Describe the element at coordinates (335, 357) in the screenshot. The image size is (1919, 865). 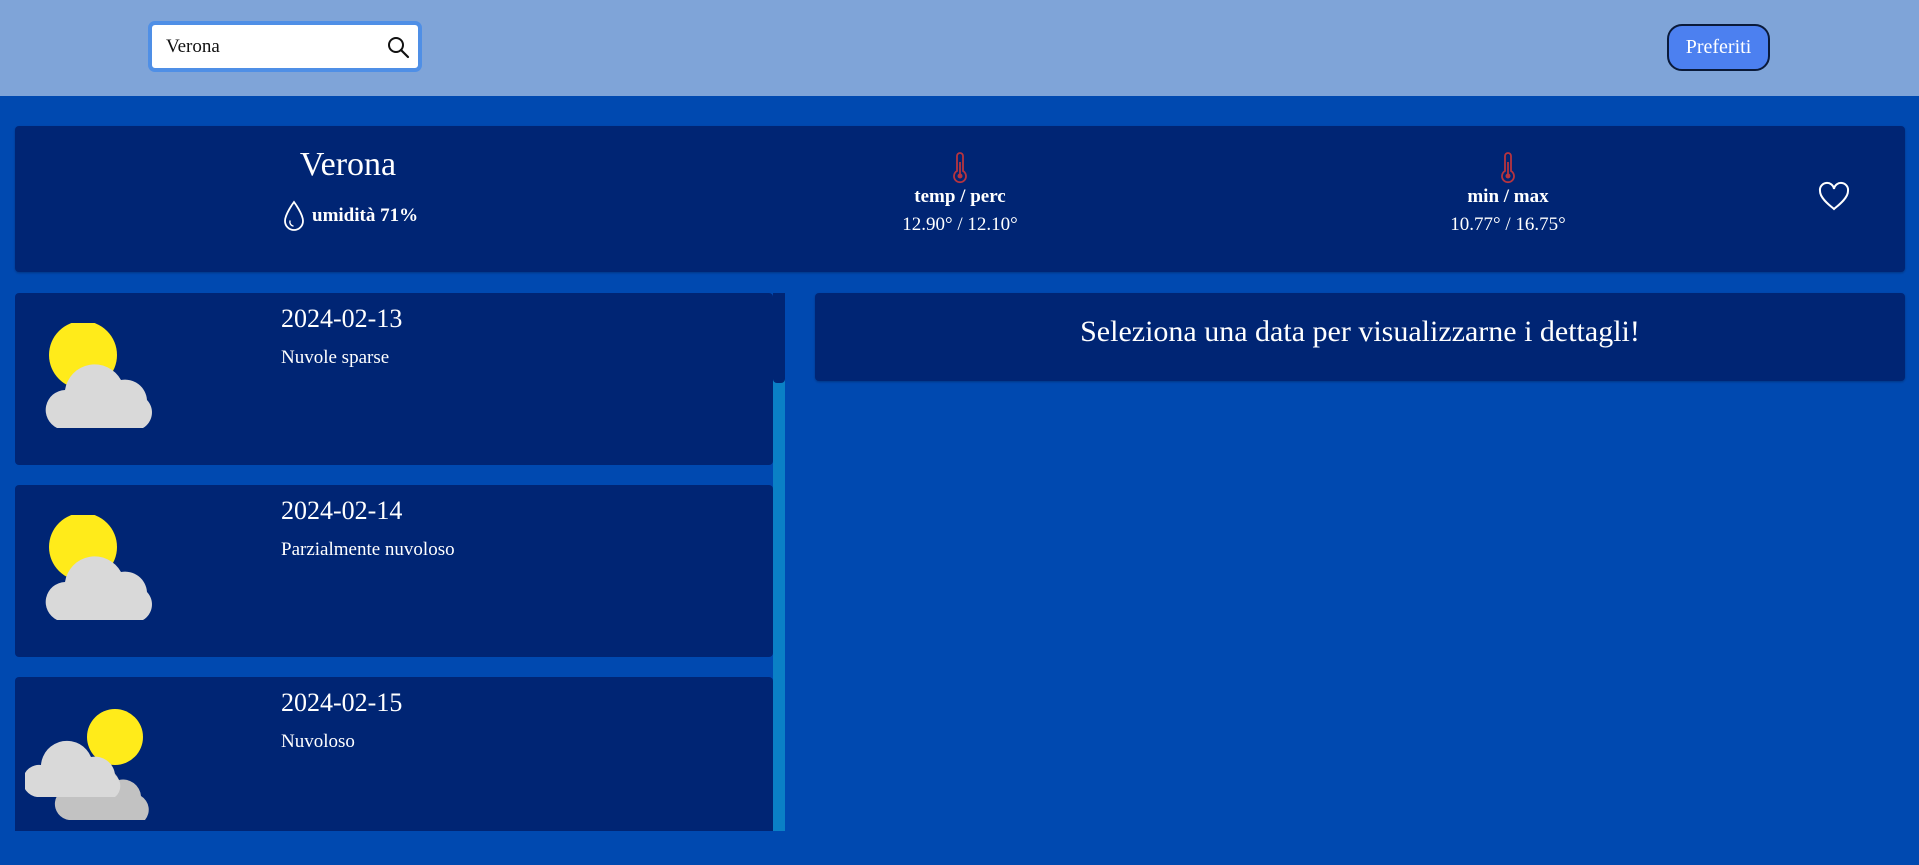
I see `forecast-description: Nuvole sparse` at that location.